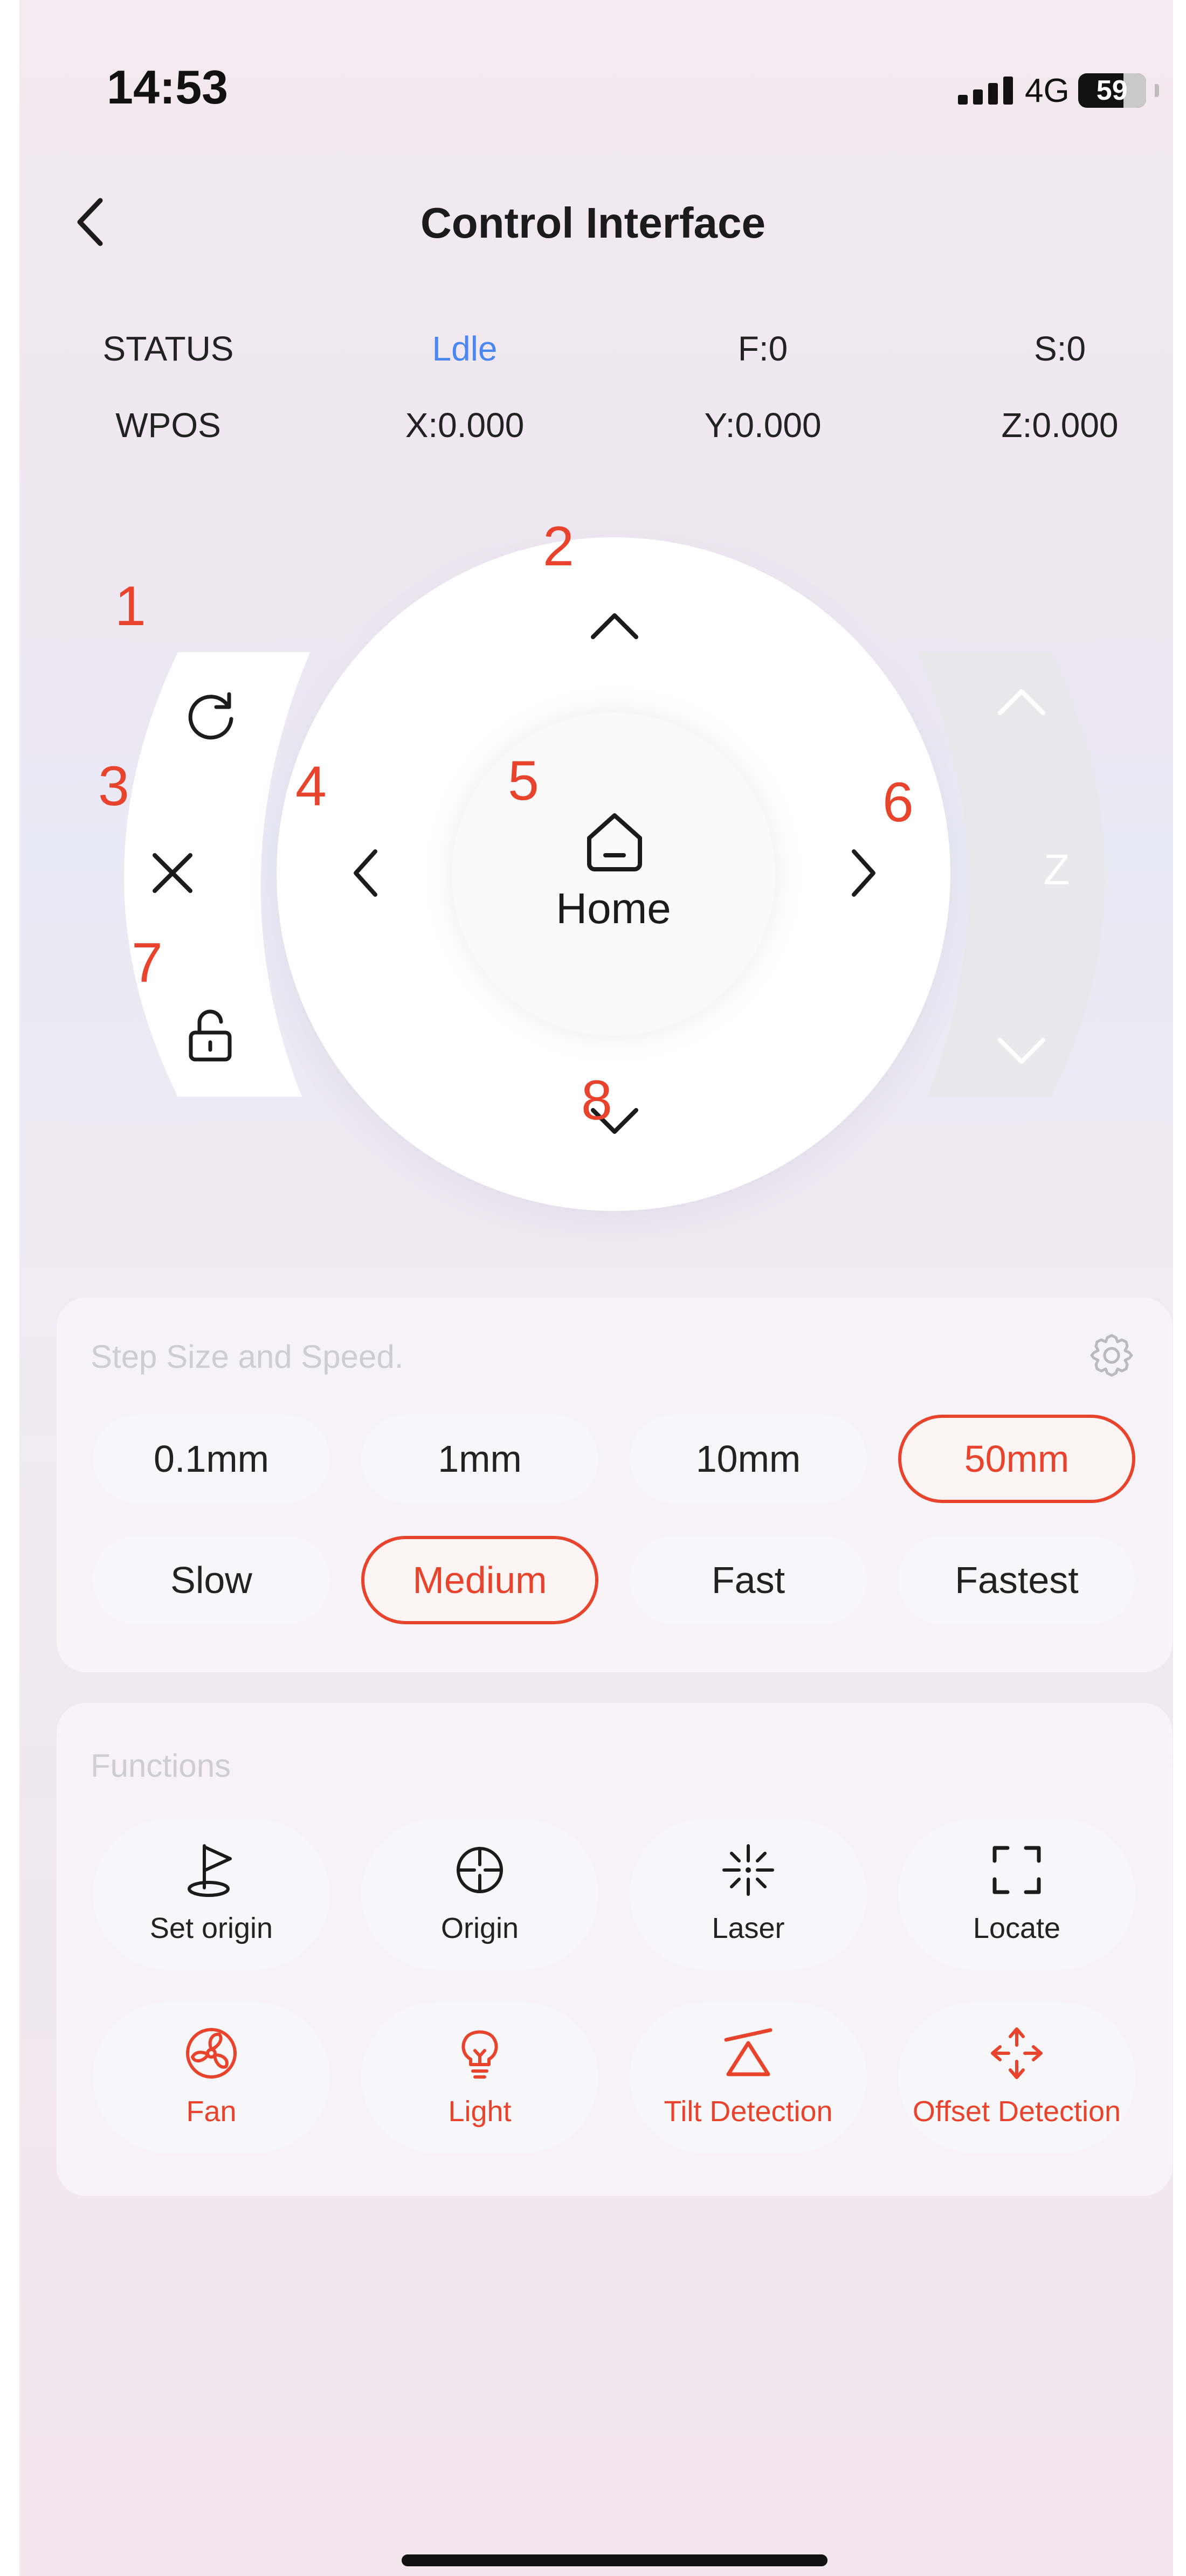 This screenshot has height=2576, width=1186. Describe the element at coordinates (613, 908) in the screenshot. I see `home-label: Home` at that location.